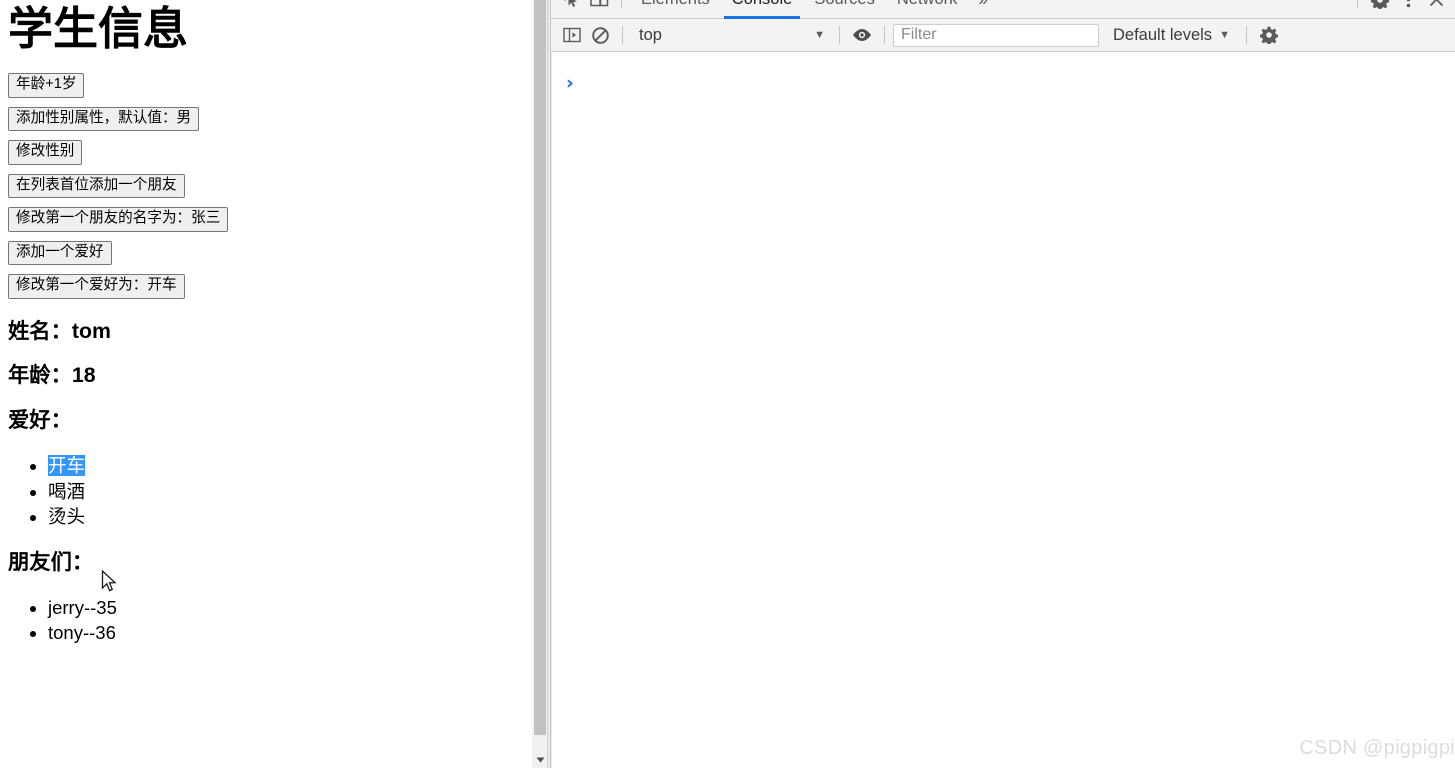  What do you see at coordinates (1436, 6) in the screenshot?
I see `close-icon` at bounding box center [1436, 6].